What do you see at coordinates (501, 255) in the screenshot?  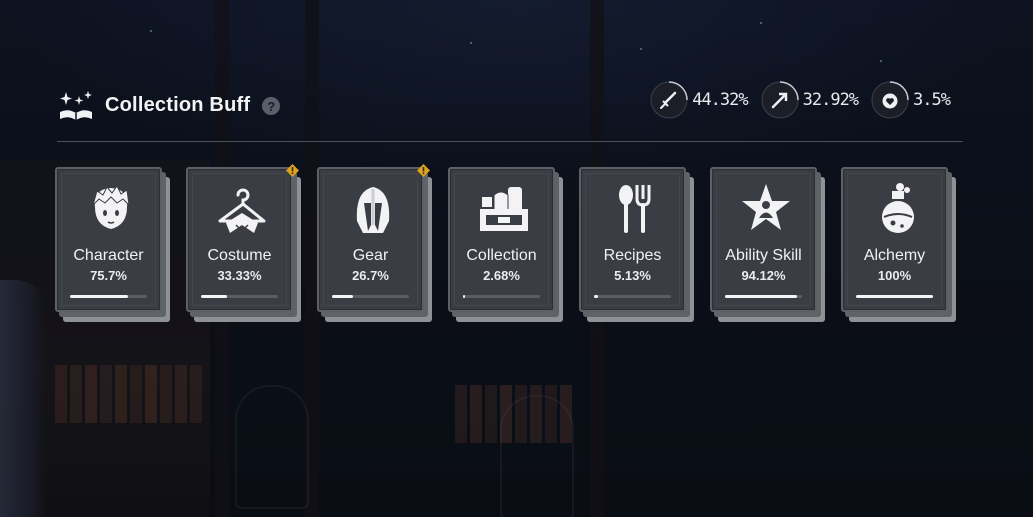 I see `card-label: Collection` at bounding box center [501, 255].